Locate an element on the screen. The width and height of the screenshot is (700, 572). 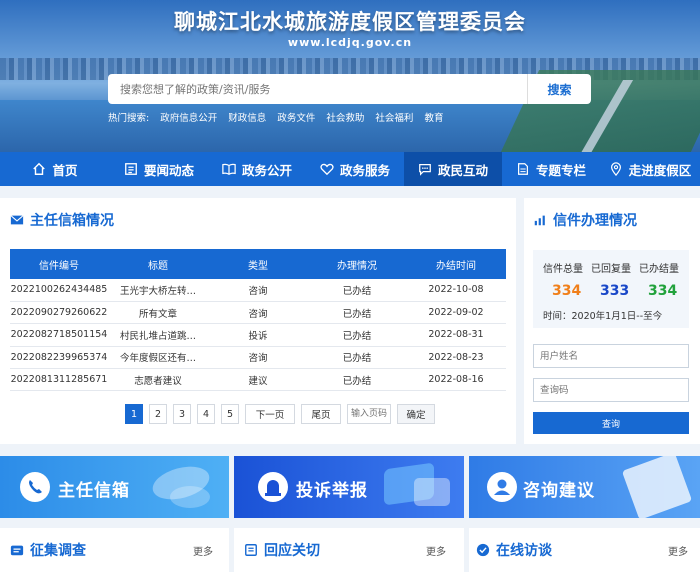
hot-search-term: 社会救助 is located at coordinates (345, 118).